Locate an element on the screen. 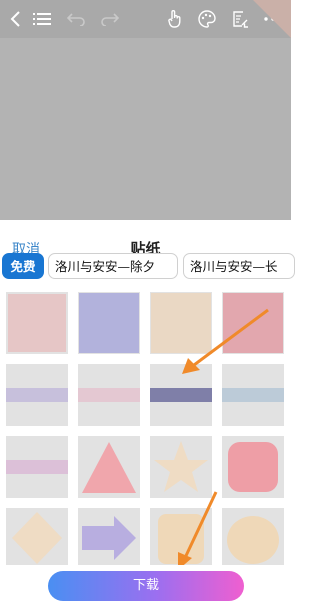 This screenshot has width=320, height=607. sticker-mauve-tape is located at coordinates (37, 467).